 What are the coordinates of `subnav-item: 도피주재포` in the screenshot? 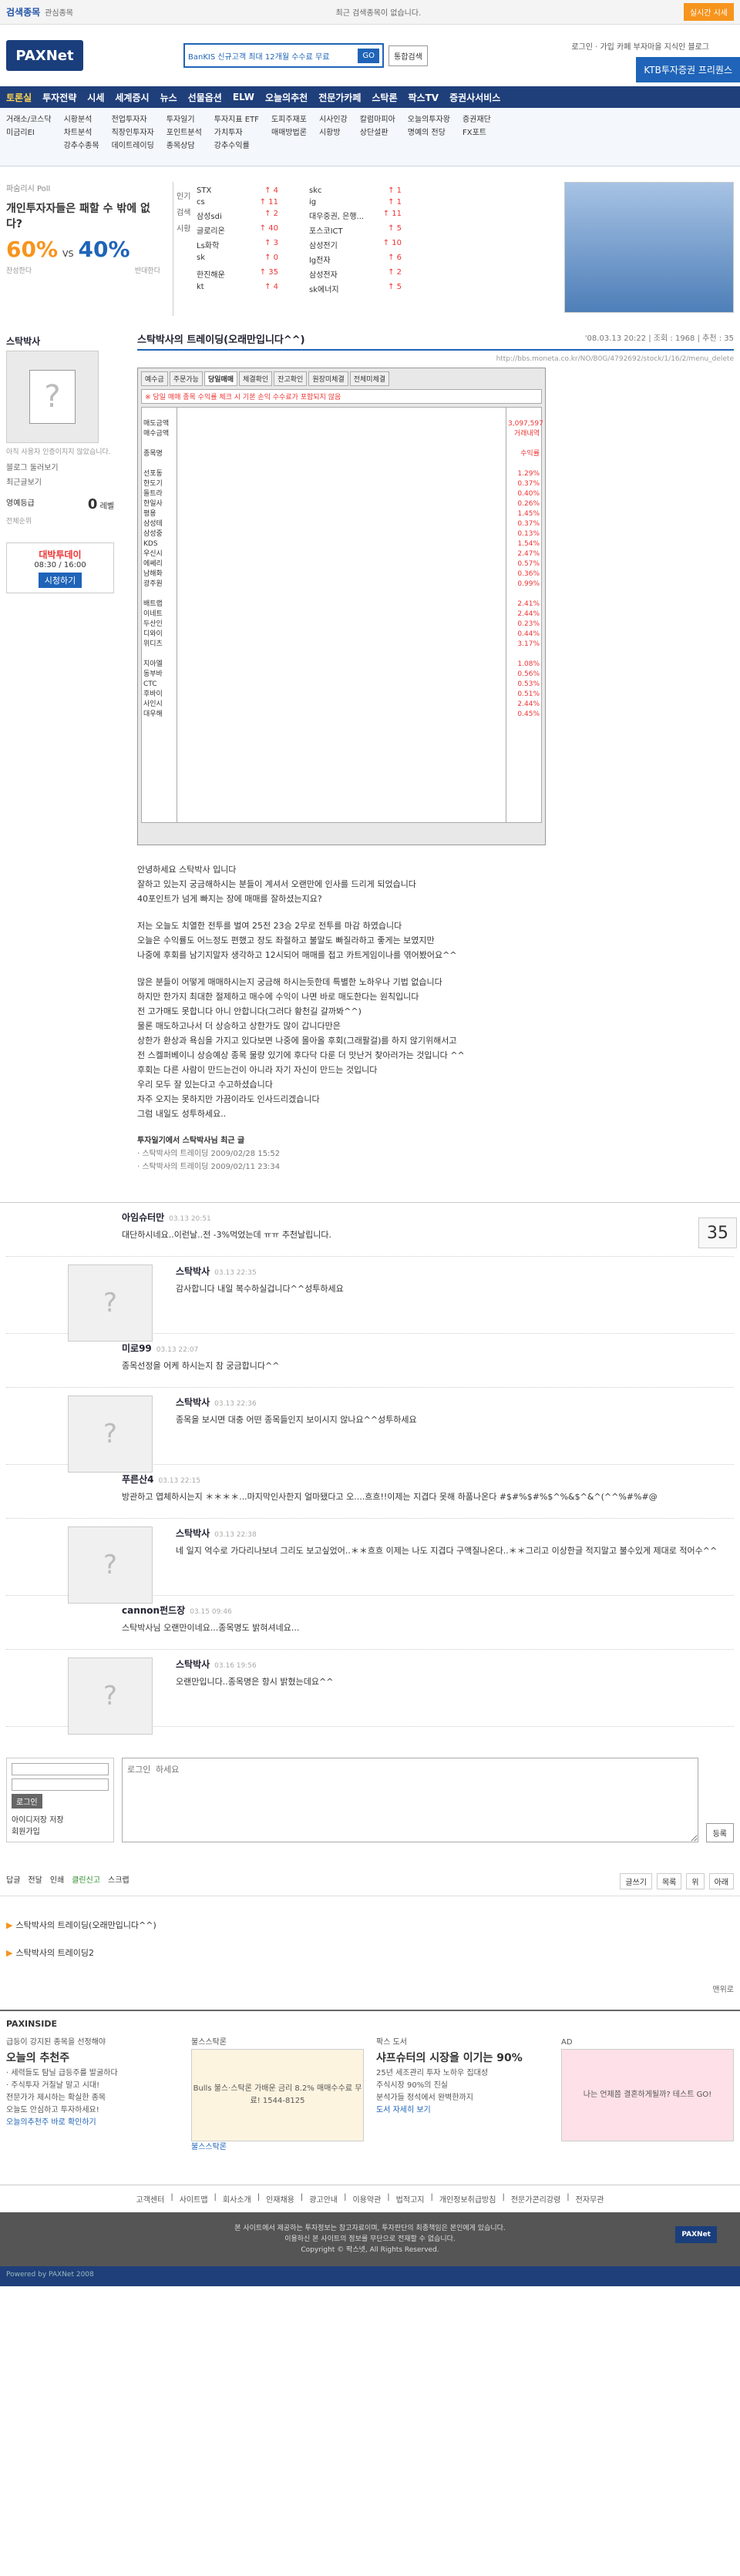 It's located at (289, 118).